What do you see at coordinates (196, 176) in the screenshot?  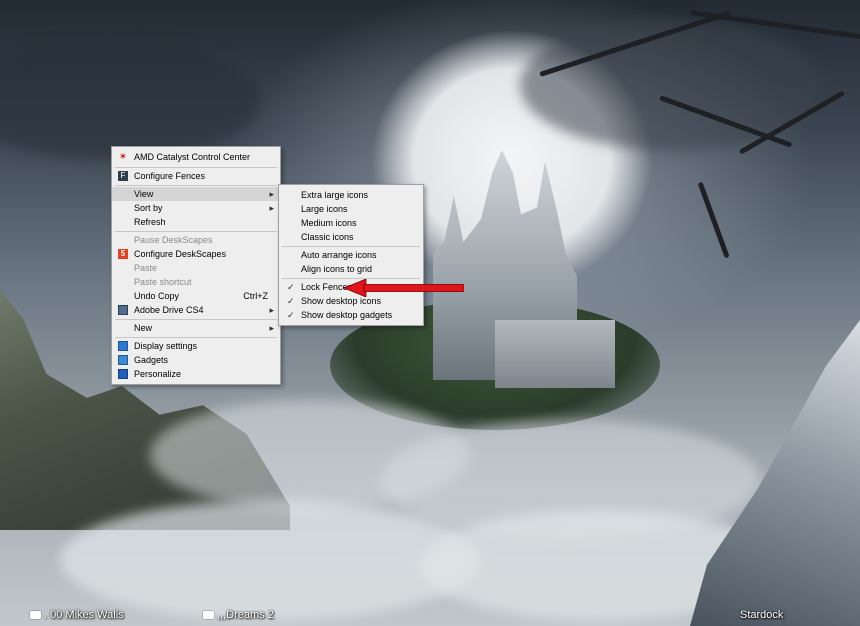 I see `menu-item-configure-fences: F Configure Fences` at bounding box center [196, 176].